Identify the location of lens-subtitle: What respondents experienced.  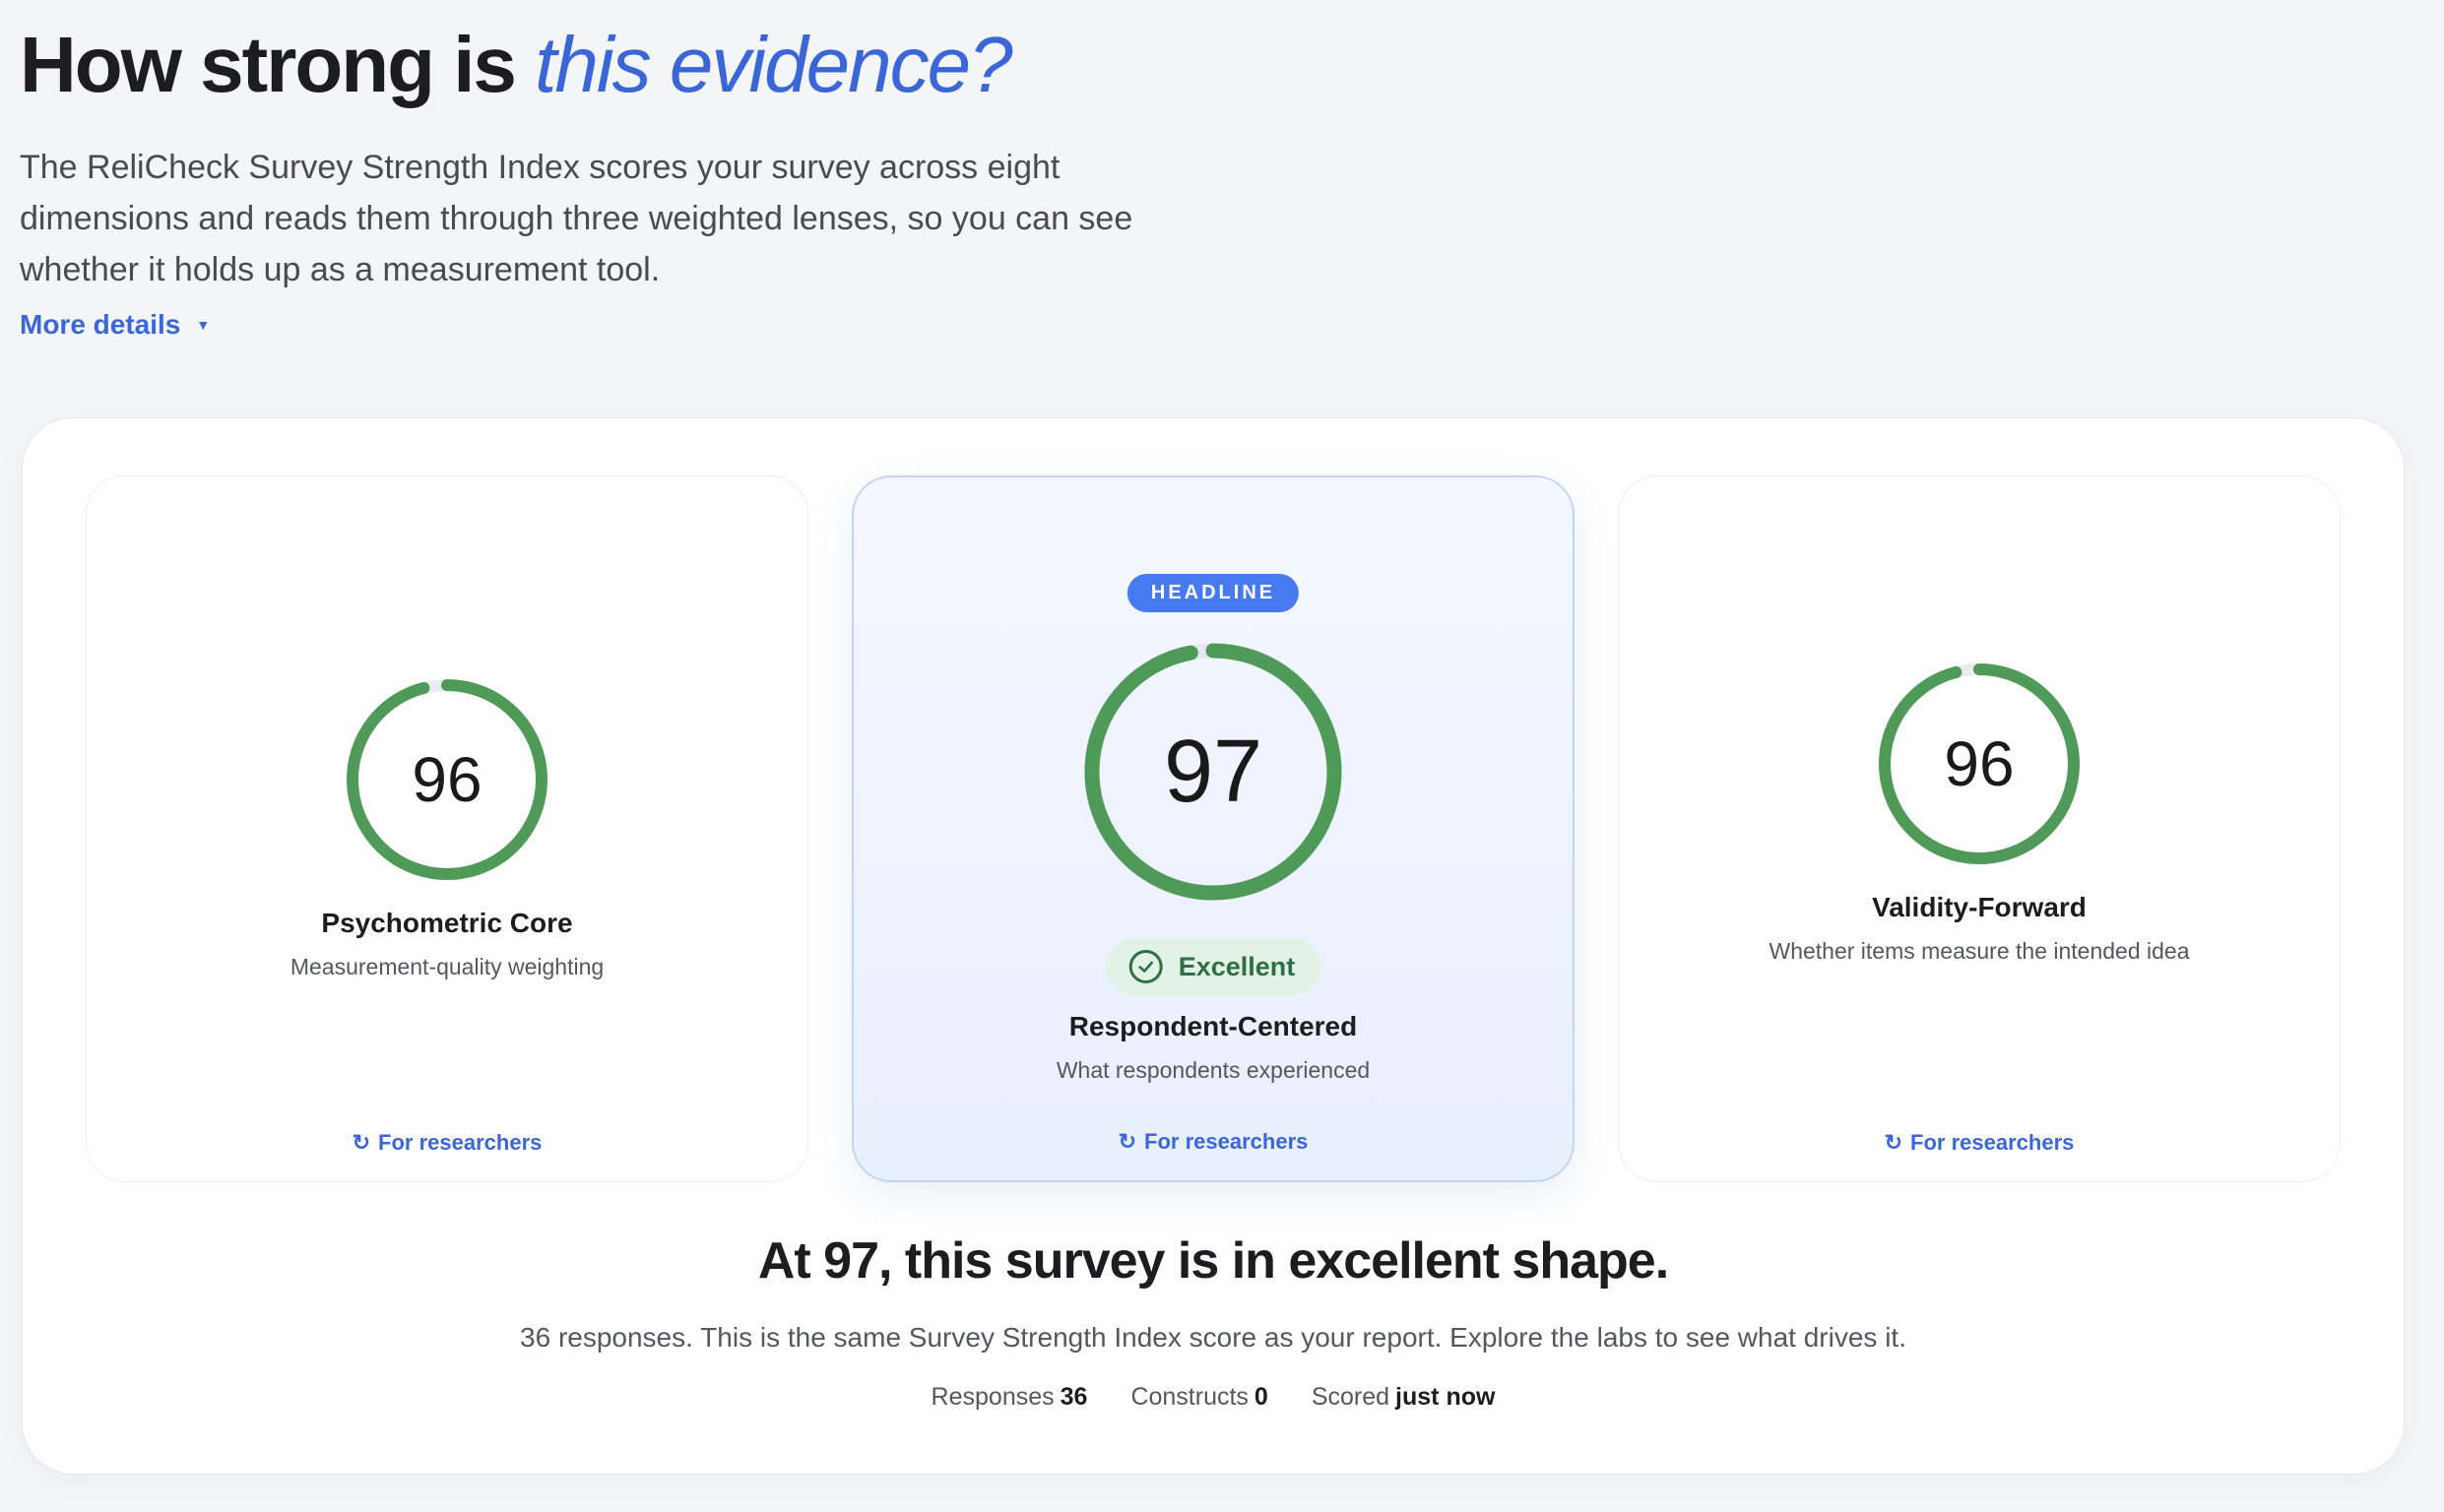
(1214, 1070).